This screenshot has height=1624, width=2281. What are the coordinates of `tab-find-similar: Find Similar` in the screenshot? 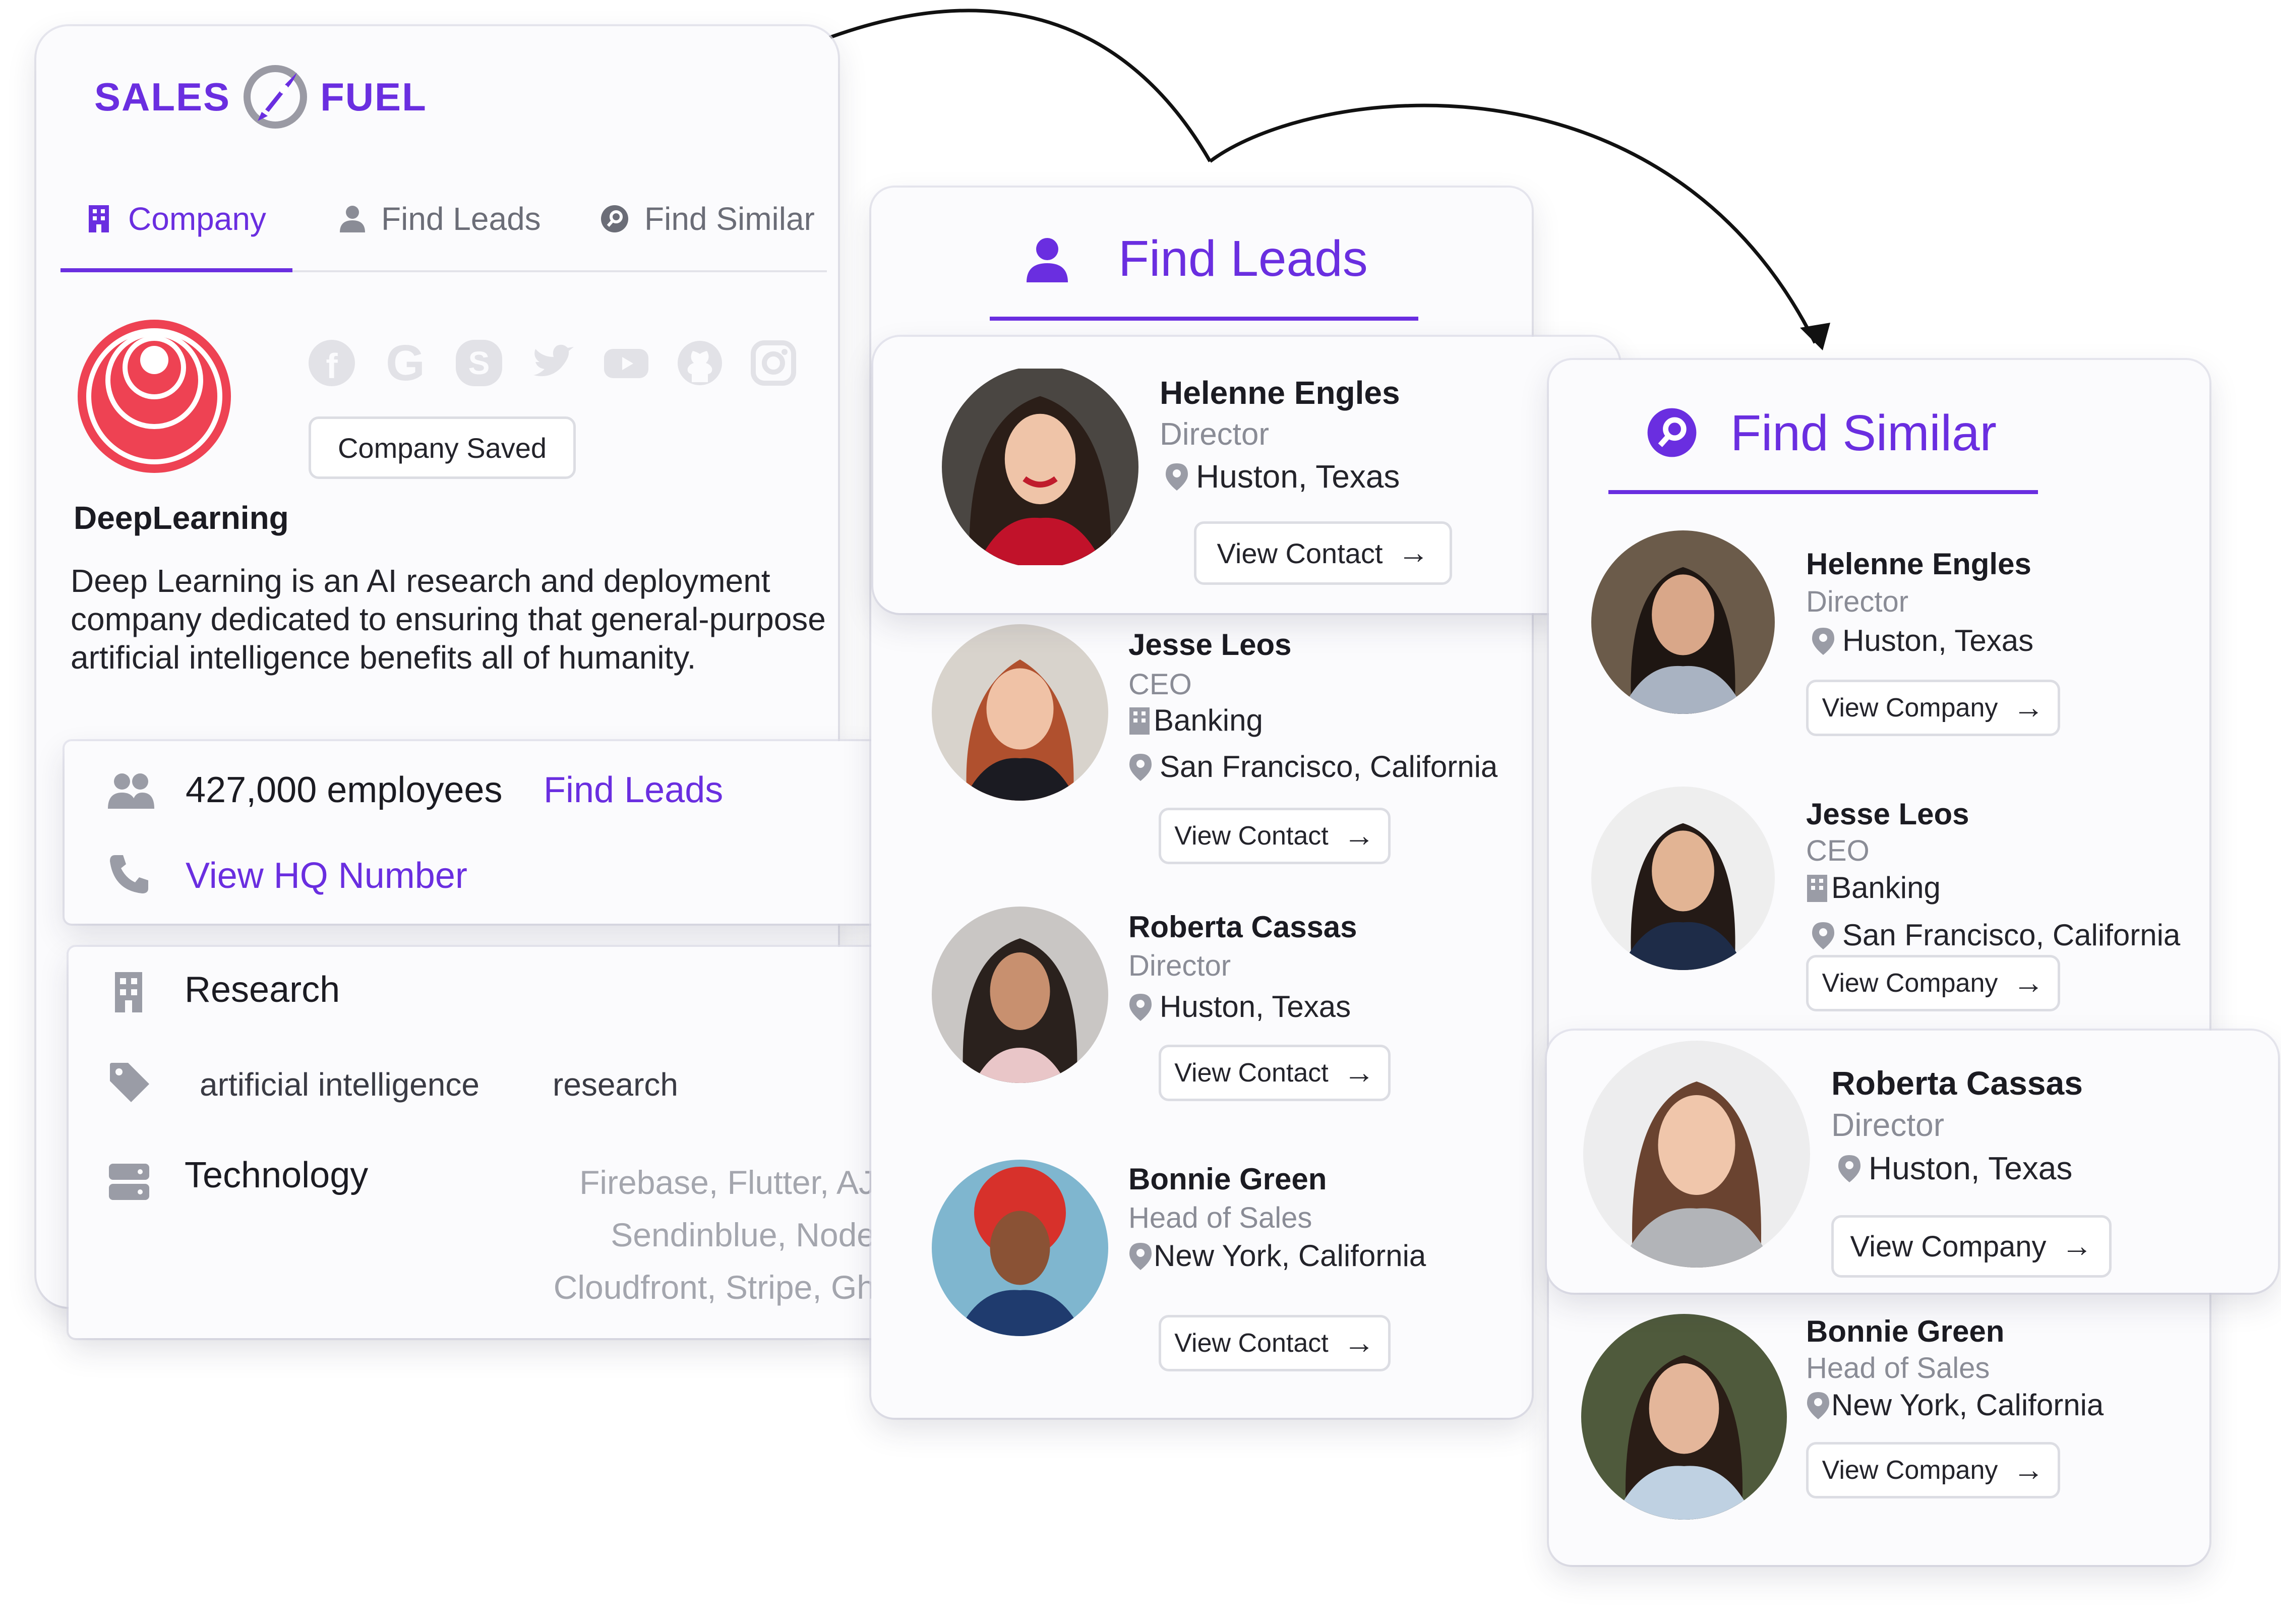 It's located at (708, 218).